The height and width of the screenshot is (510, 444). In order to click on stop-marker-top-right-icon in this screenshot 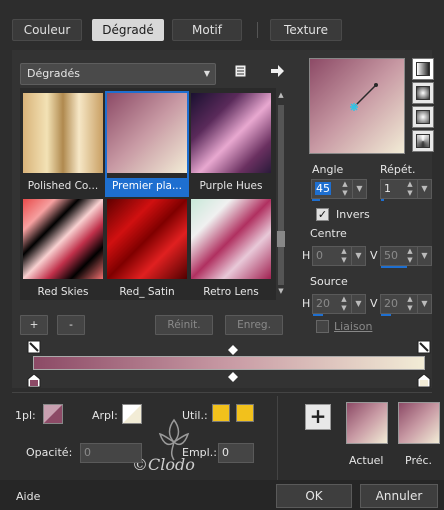, I will do `click(424, 347)`.